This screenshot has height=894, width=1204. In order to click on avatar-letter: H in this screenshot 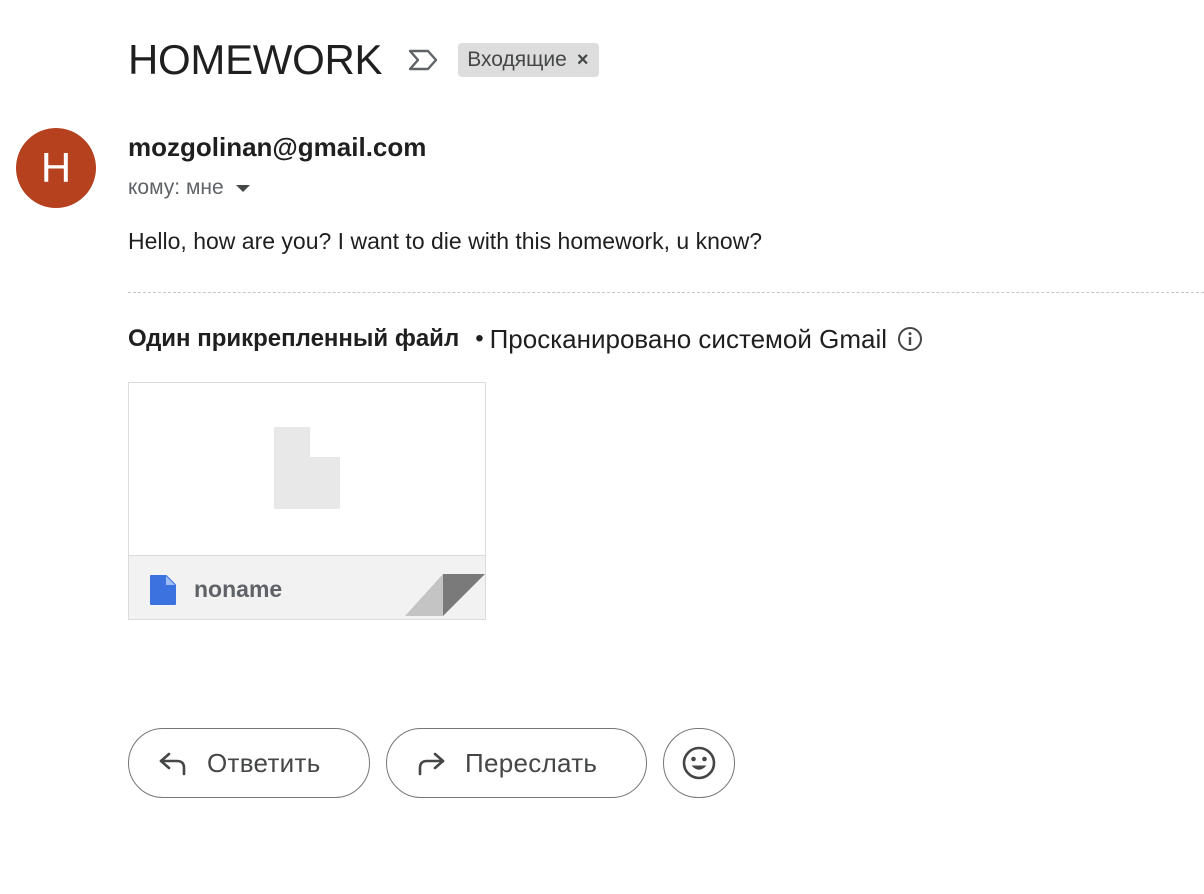, I will do `click(56, 167)`.